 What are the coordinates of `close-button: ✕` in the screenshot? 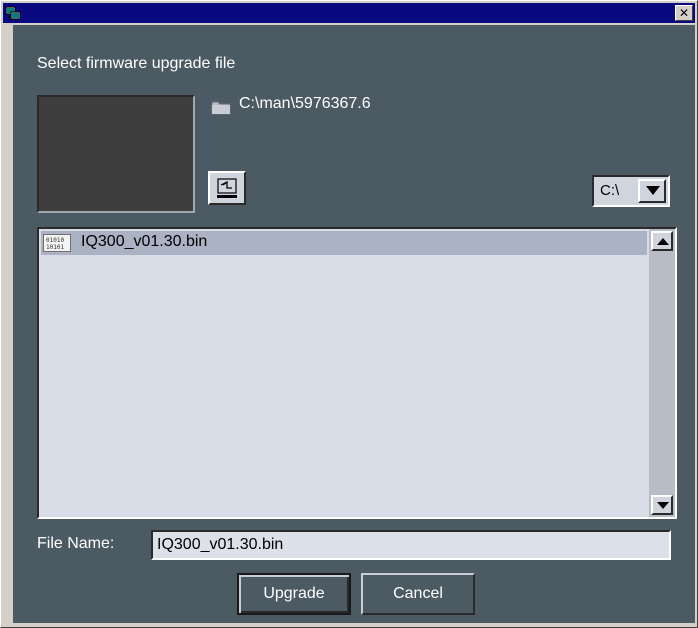 It's located at (684, 13).